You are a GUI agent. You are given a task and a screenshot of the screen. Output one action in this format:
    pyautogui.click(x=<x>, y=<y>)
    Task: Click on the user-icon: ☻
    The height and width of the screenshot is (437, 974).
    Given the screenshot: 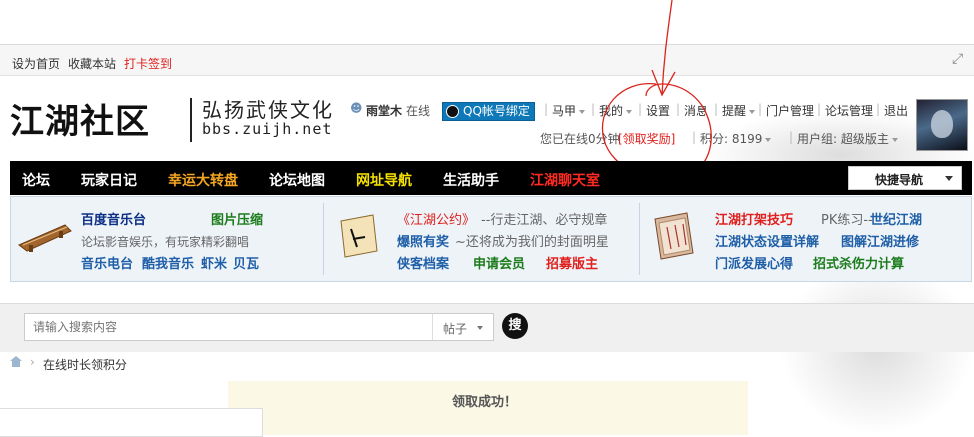 What is the action you would take?
    pyautogui.click(x=356, y=108)
    